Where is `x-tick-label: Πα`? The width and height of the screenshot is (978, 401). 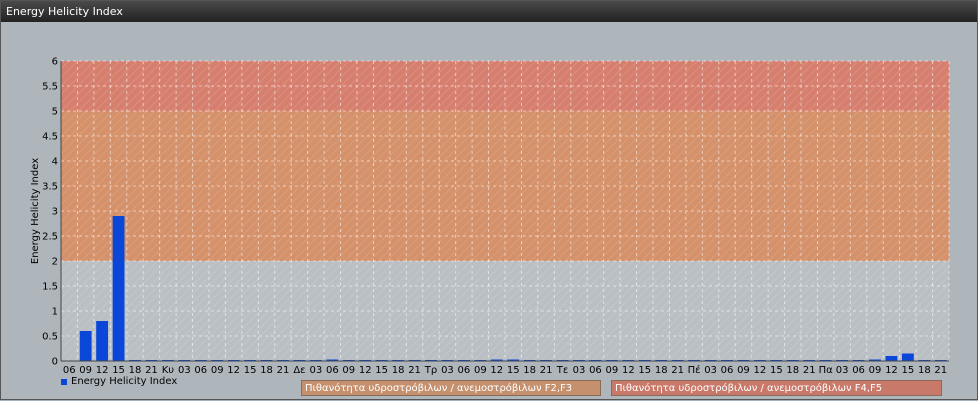
x-tick-label: Πα is located at coordinates (826, 370).